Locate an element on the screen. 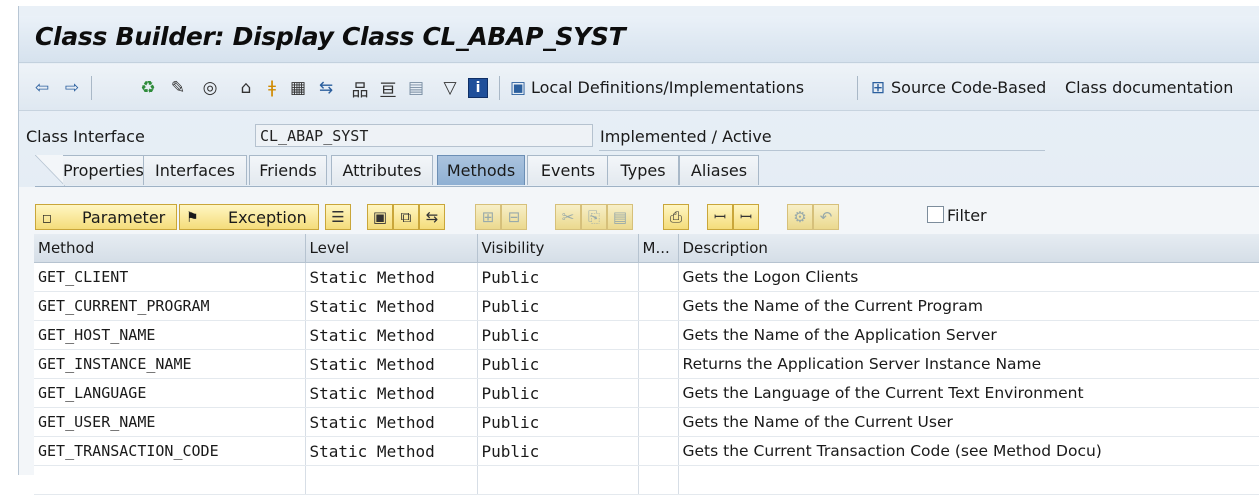 Image resolution: width=1259 pixels, height=495 pixels. copy-text-icon: ⎘ is located at coordinates (594, 217).